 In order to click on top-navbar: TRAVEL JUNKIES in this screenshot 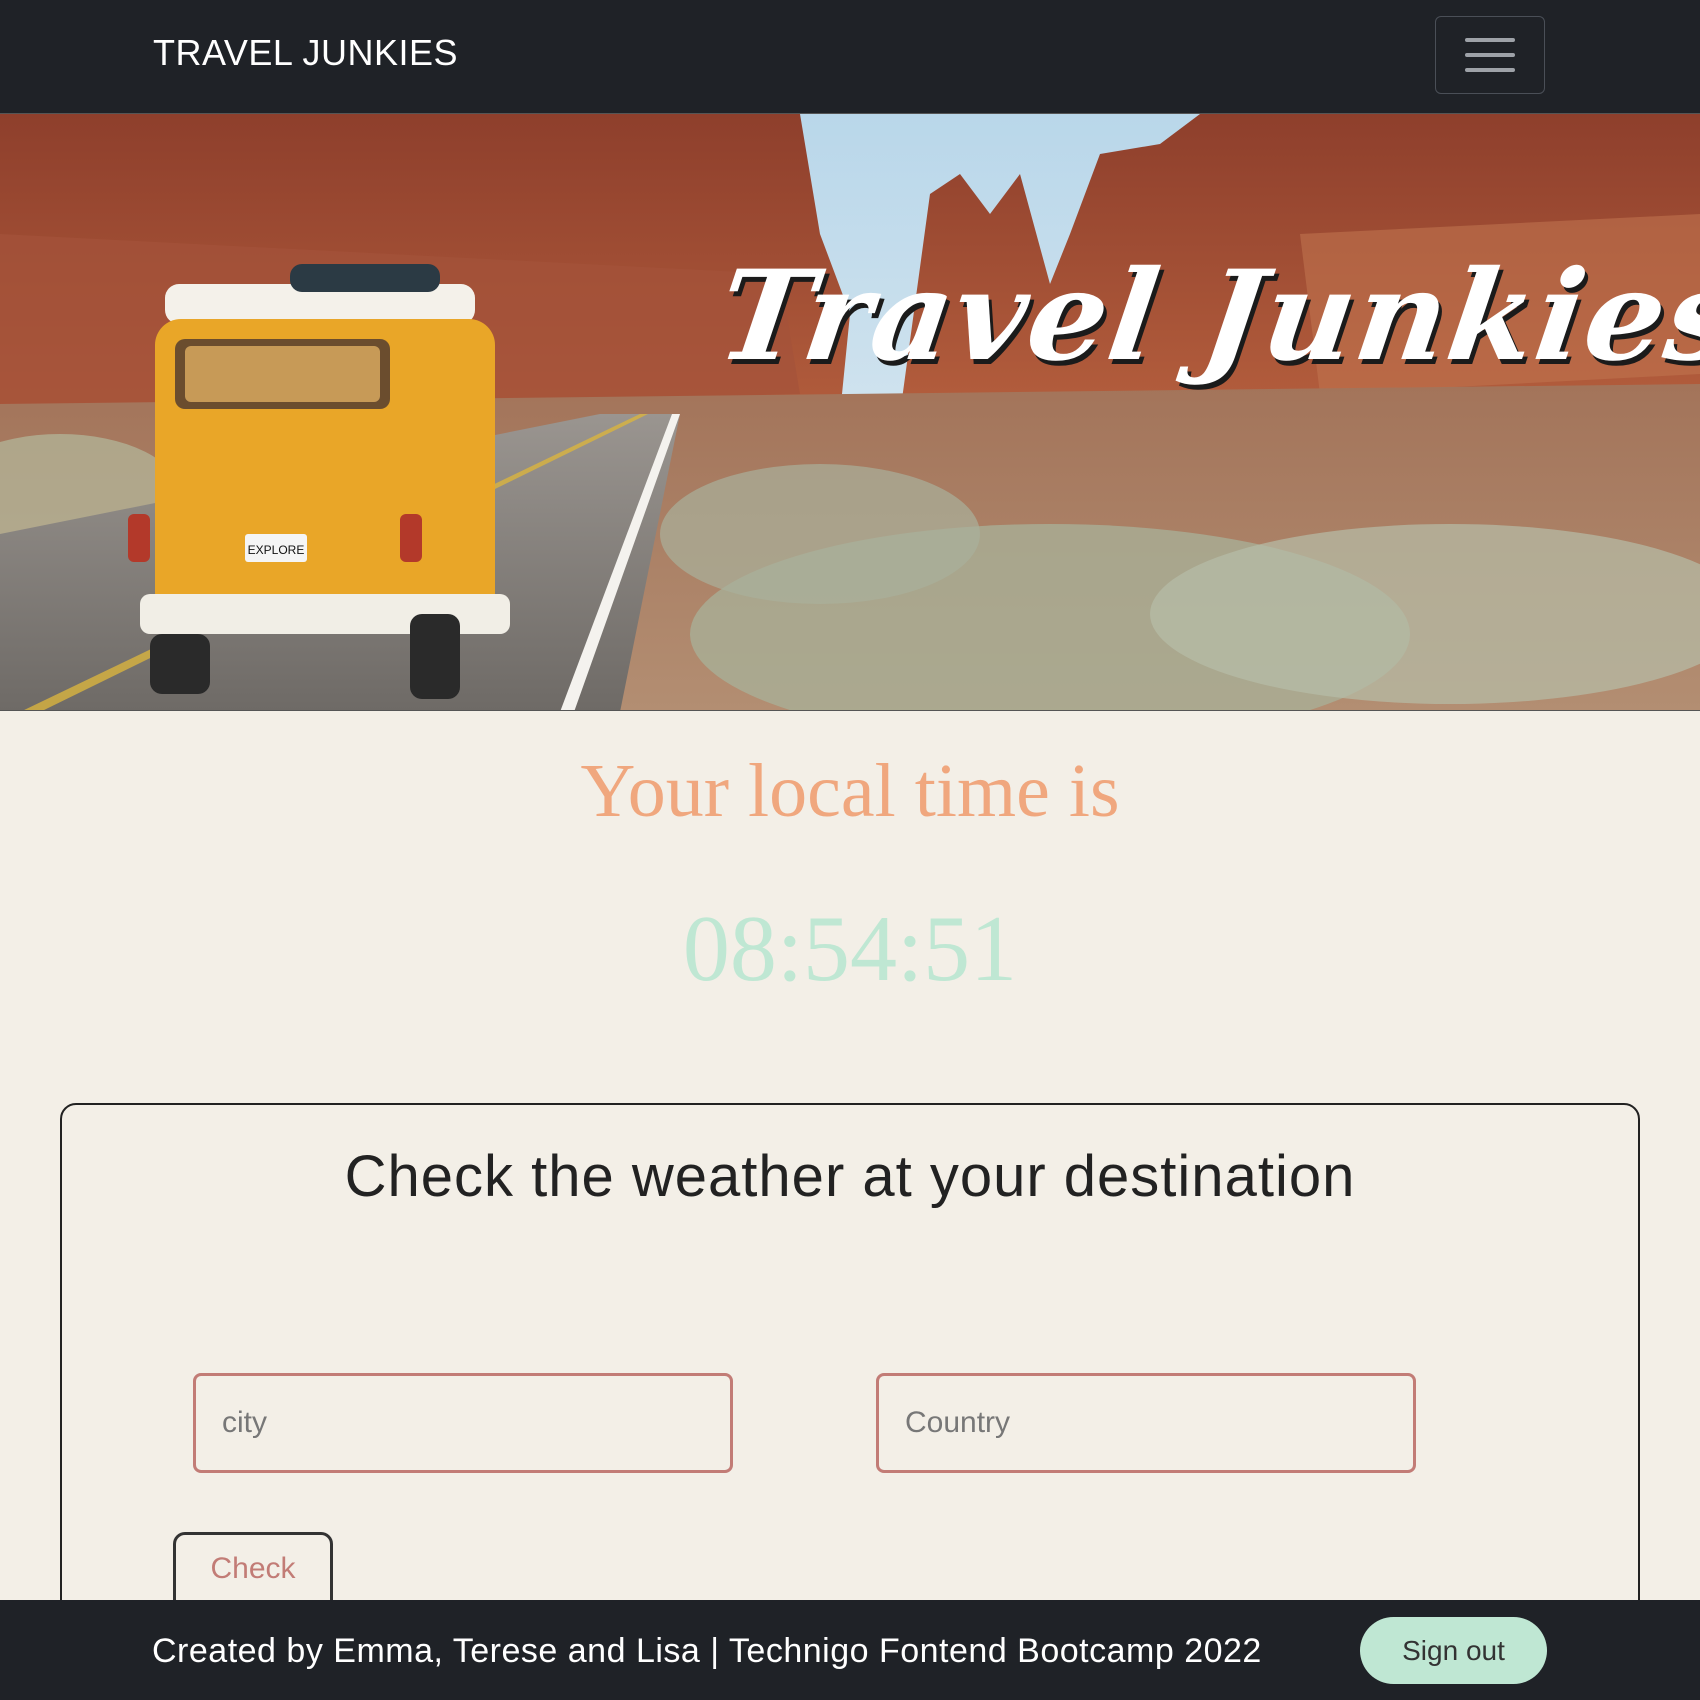, I will do `click(850, 56)`.